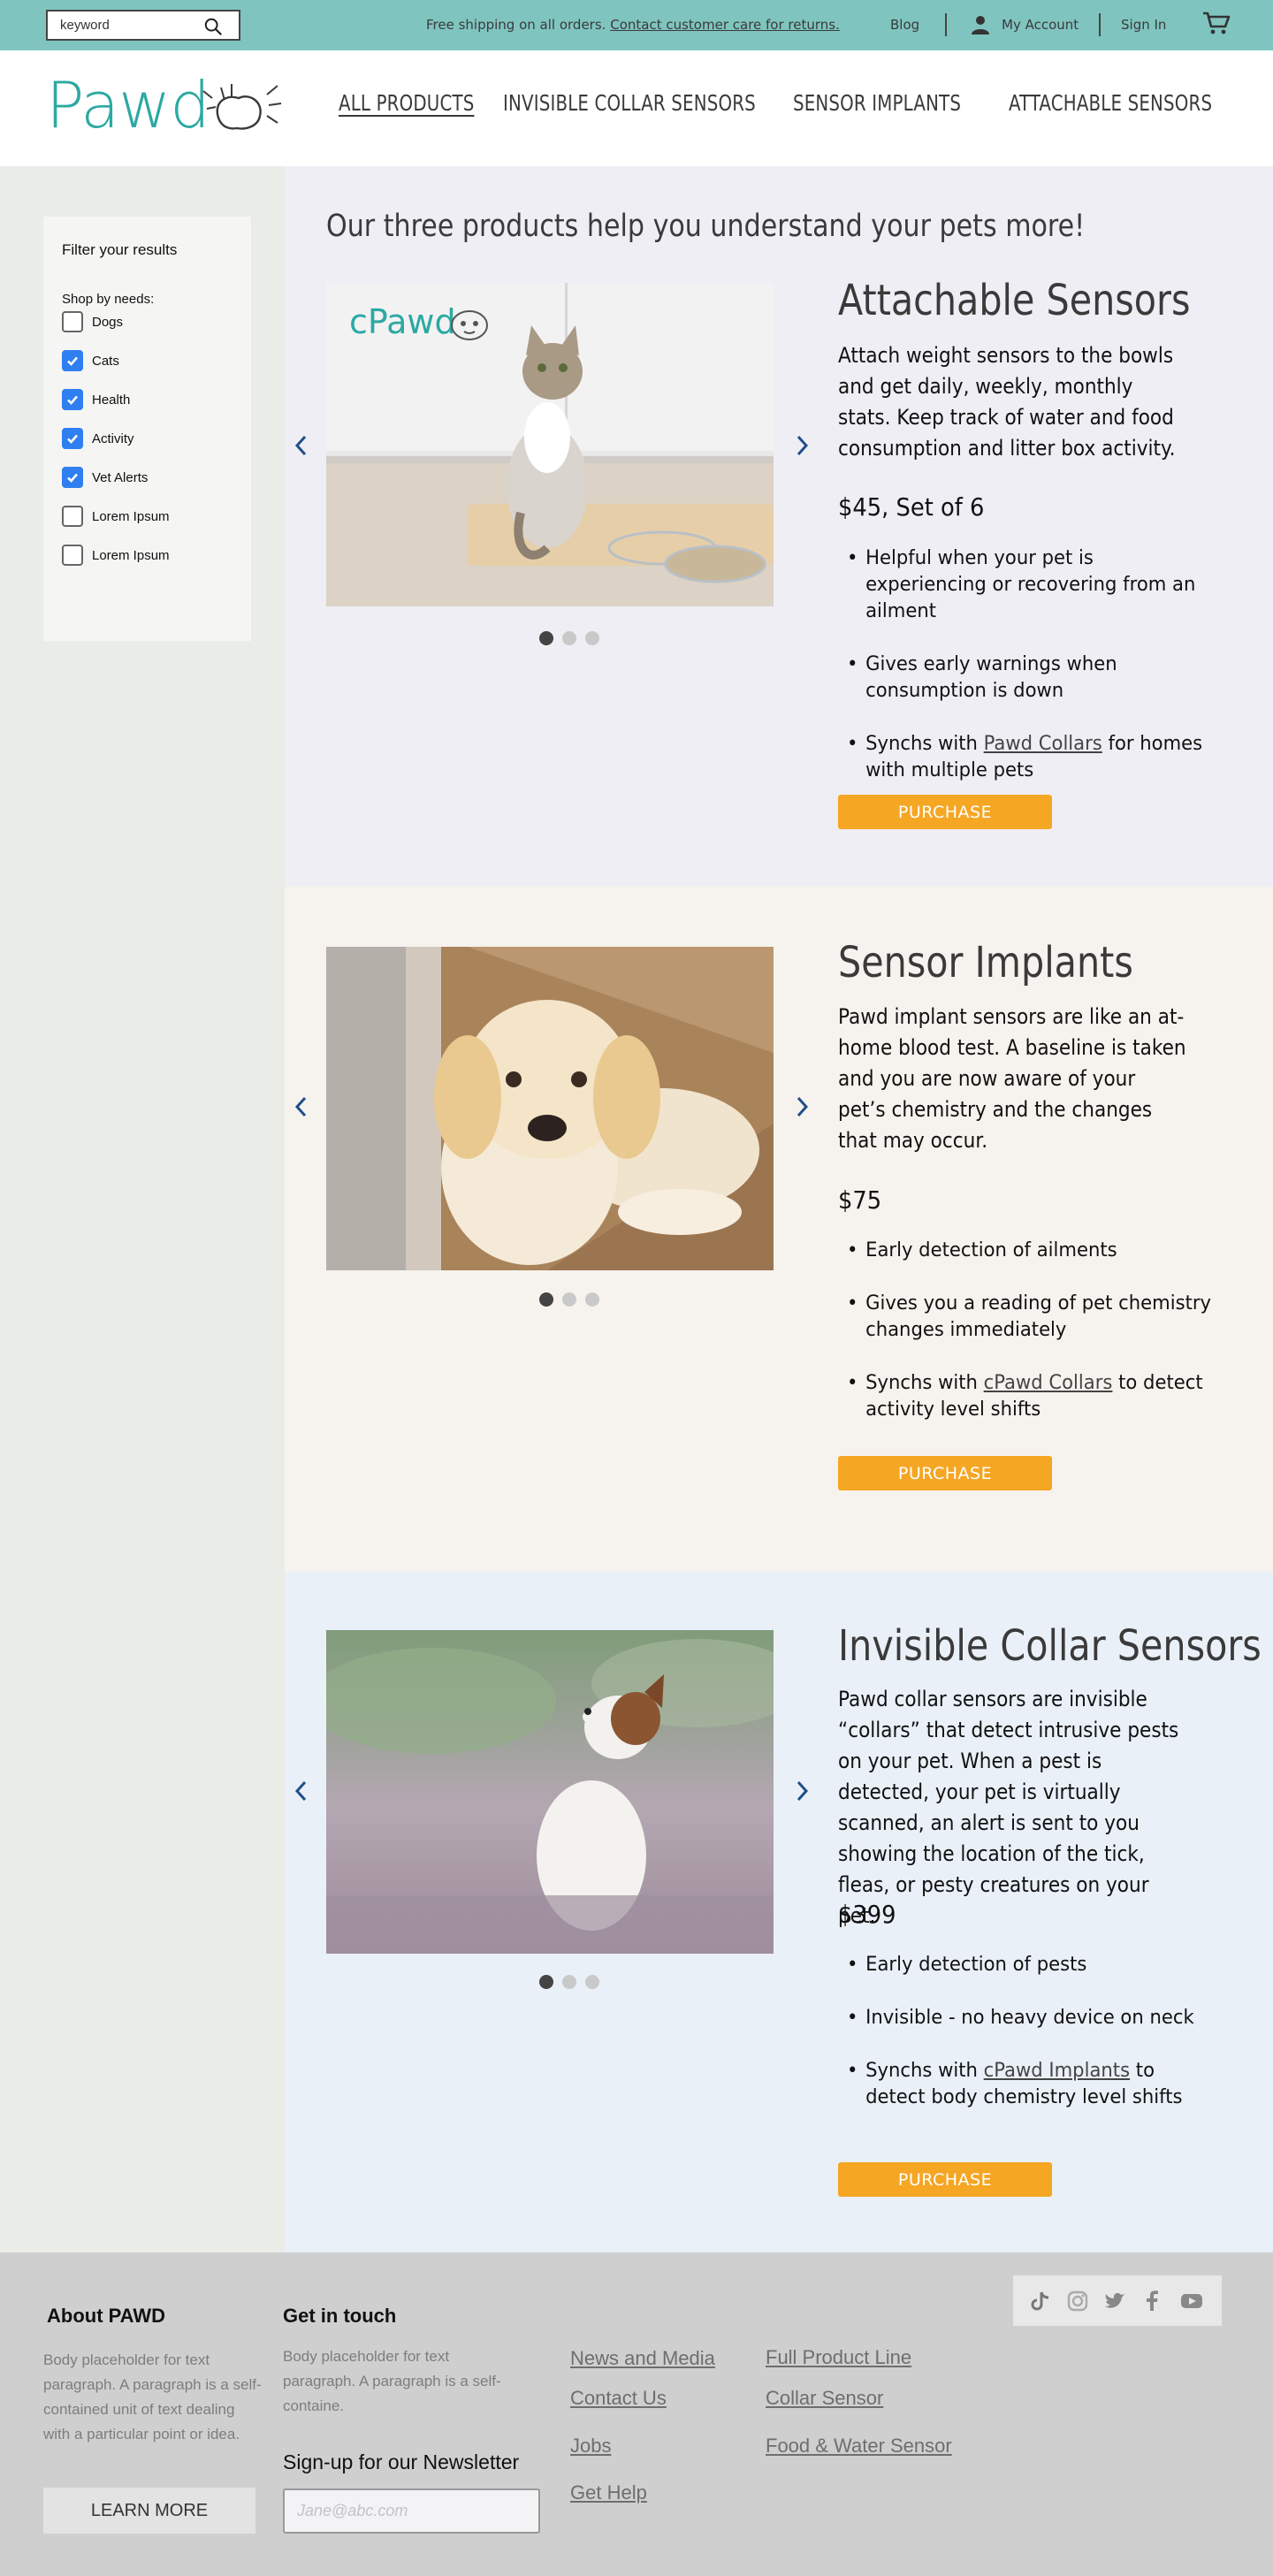 This screenshot has width=1273, height=2576. What do you see at coordinates (877, 103) in the screenshot?
I see `nav-sensor-implants: SENSOR IMPLANTS` at bounding box center [877, 103].